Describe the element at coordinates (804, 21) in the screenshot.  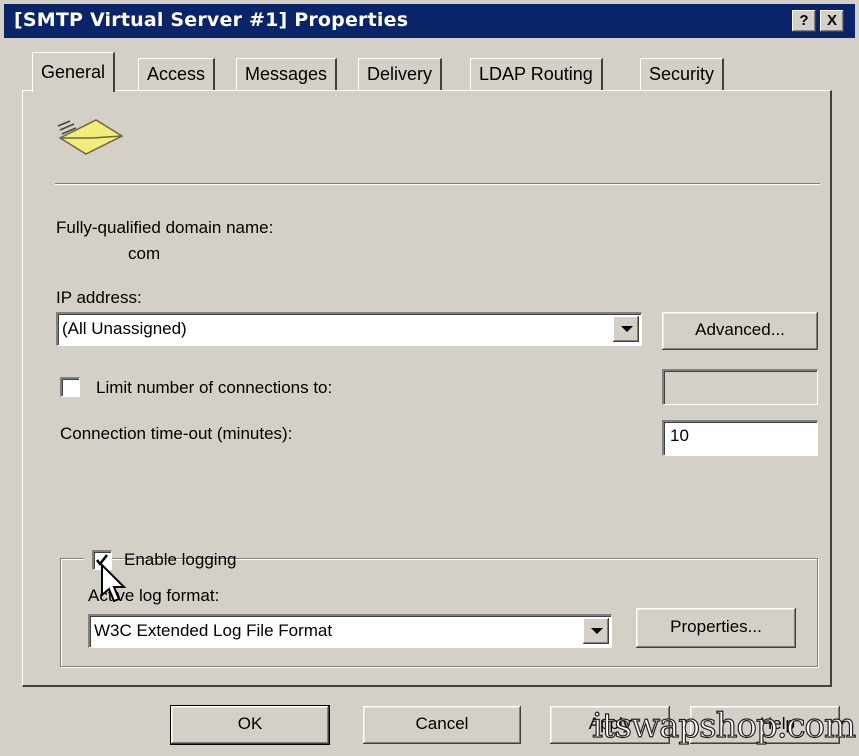
I see `help-title-button: ?` at that location.